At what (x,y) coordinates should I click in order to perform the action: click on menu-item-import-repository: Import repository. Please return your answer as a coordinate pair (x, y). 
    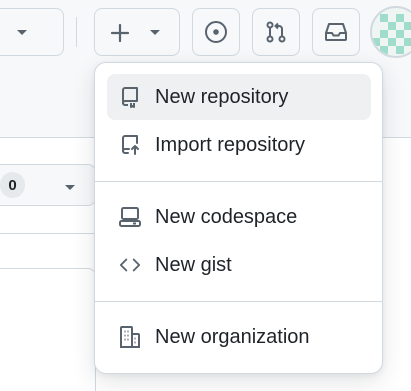
    Looking at the image, I should click on (239, 145).